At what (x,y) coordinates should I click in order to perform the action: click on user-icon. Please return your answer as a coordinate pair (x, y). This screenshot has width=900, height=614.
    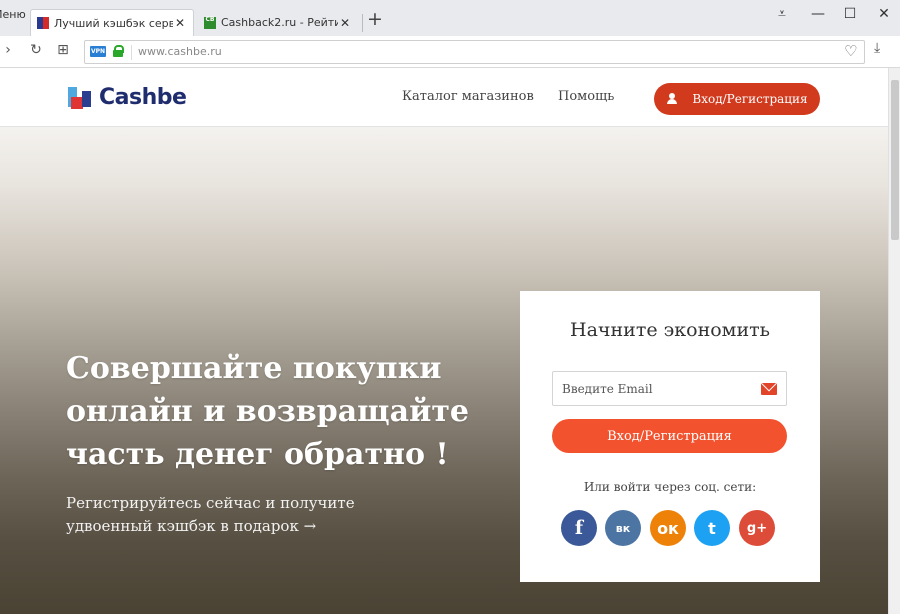
    Looking at the image, I should click on (672, 99).